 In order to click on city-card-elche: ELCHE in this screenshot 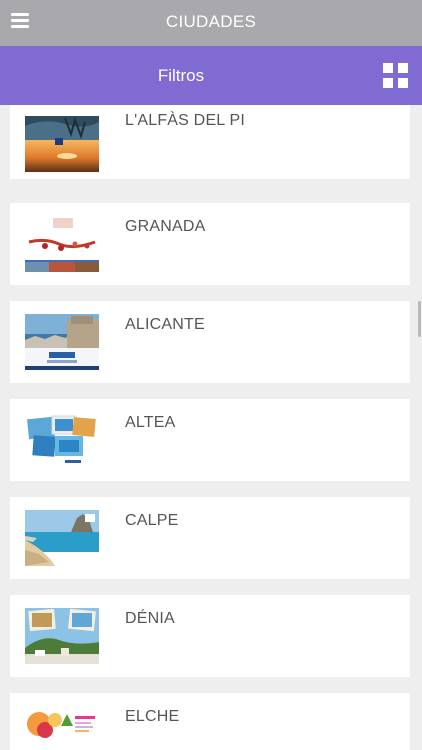, I will do `click(210, 721)`.